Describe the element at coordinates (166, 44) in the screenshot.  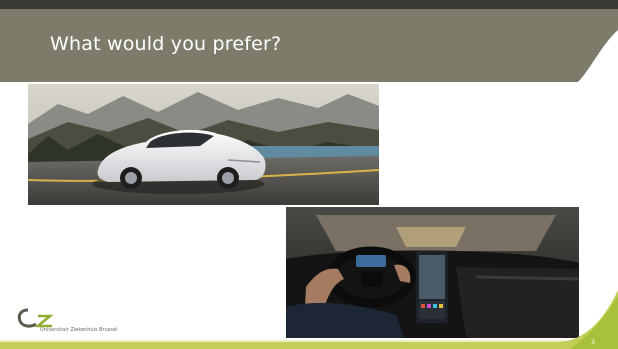
I see `slide-title: What would you prefer?` at that location.